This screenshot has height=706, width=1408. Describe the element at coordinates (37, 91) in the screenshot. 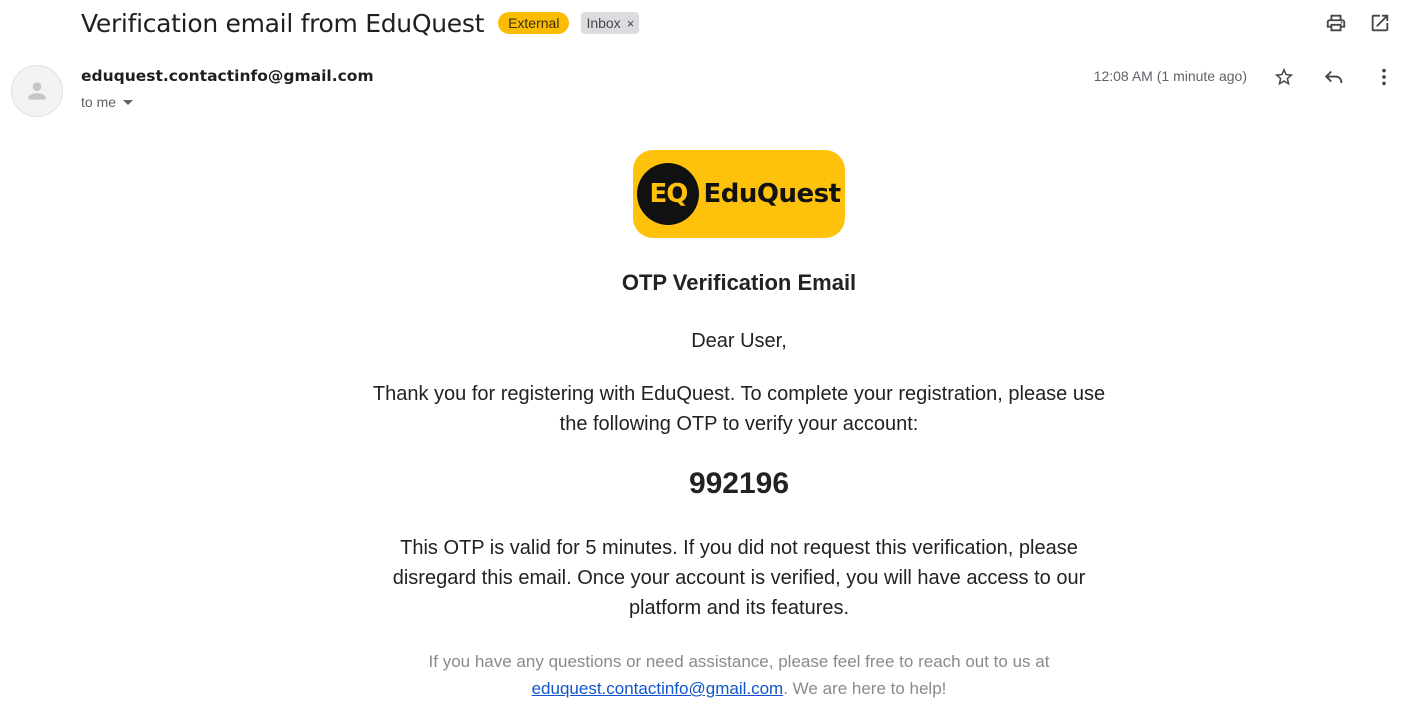

I see `avatar-icon` at that location.